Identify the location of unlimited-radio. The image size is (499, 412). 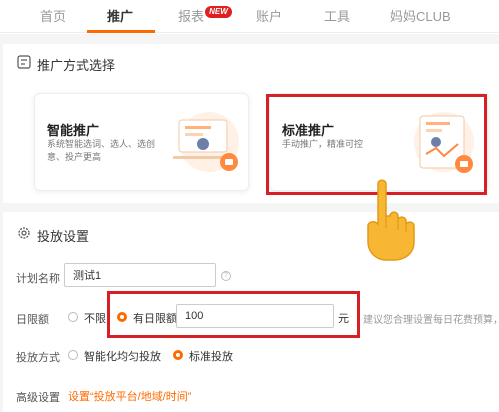
(73, 317).